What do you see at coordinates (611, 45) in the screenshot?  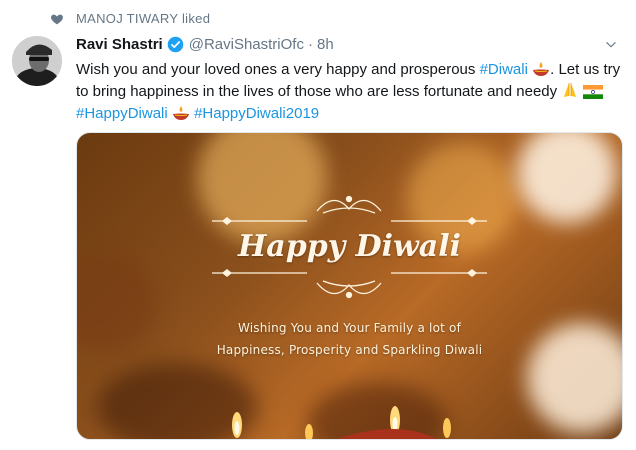 I see `chevron-down-icon` at bounding box center [611, 45].